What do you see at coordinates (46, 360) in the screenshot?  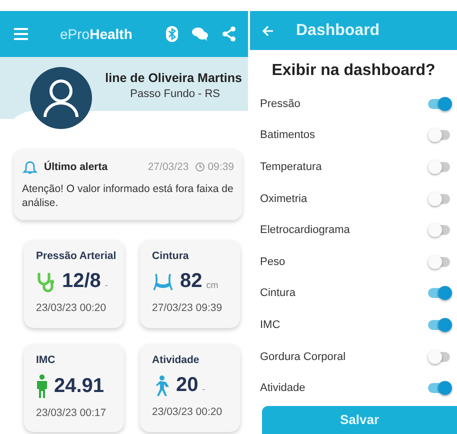 I see `metric-title: IMC` at bounding box center [46, 360].